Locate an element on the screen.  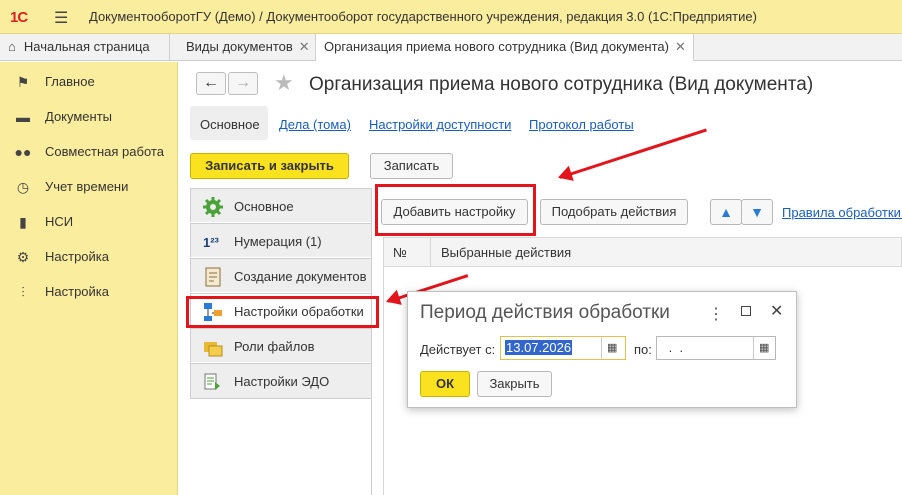
form-tab-availability: Настройки доступности is located at coordinates (440, 124).